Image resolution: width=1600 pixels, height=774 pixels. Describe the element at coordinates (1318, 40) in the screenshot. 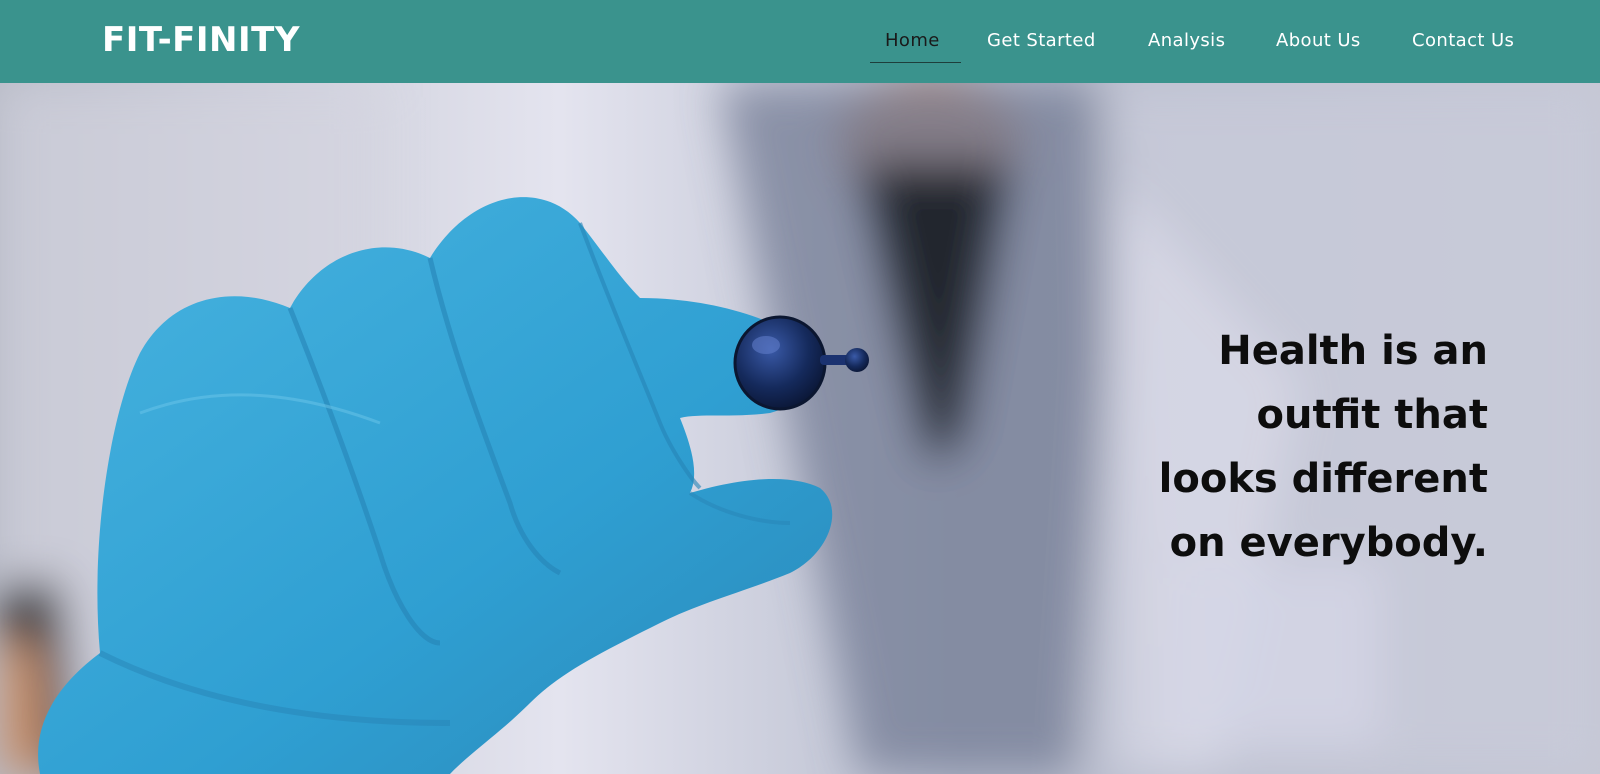

I see `nav-about-us: About Us` at that location.